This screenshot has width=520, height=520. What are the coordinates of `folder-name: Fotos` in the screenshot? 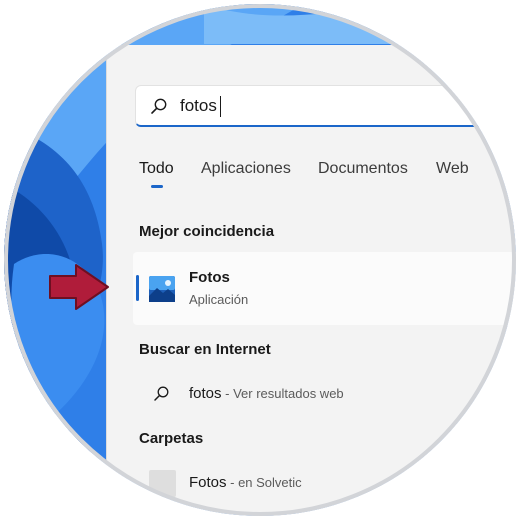 It's located at (208, 482).